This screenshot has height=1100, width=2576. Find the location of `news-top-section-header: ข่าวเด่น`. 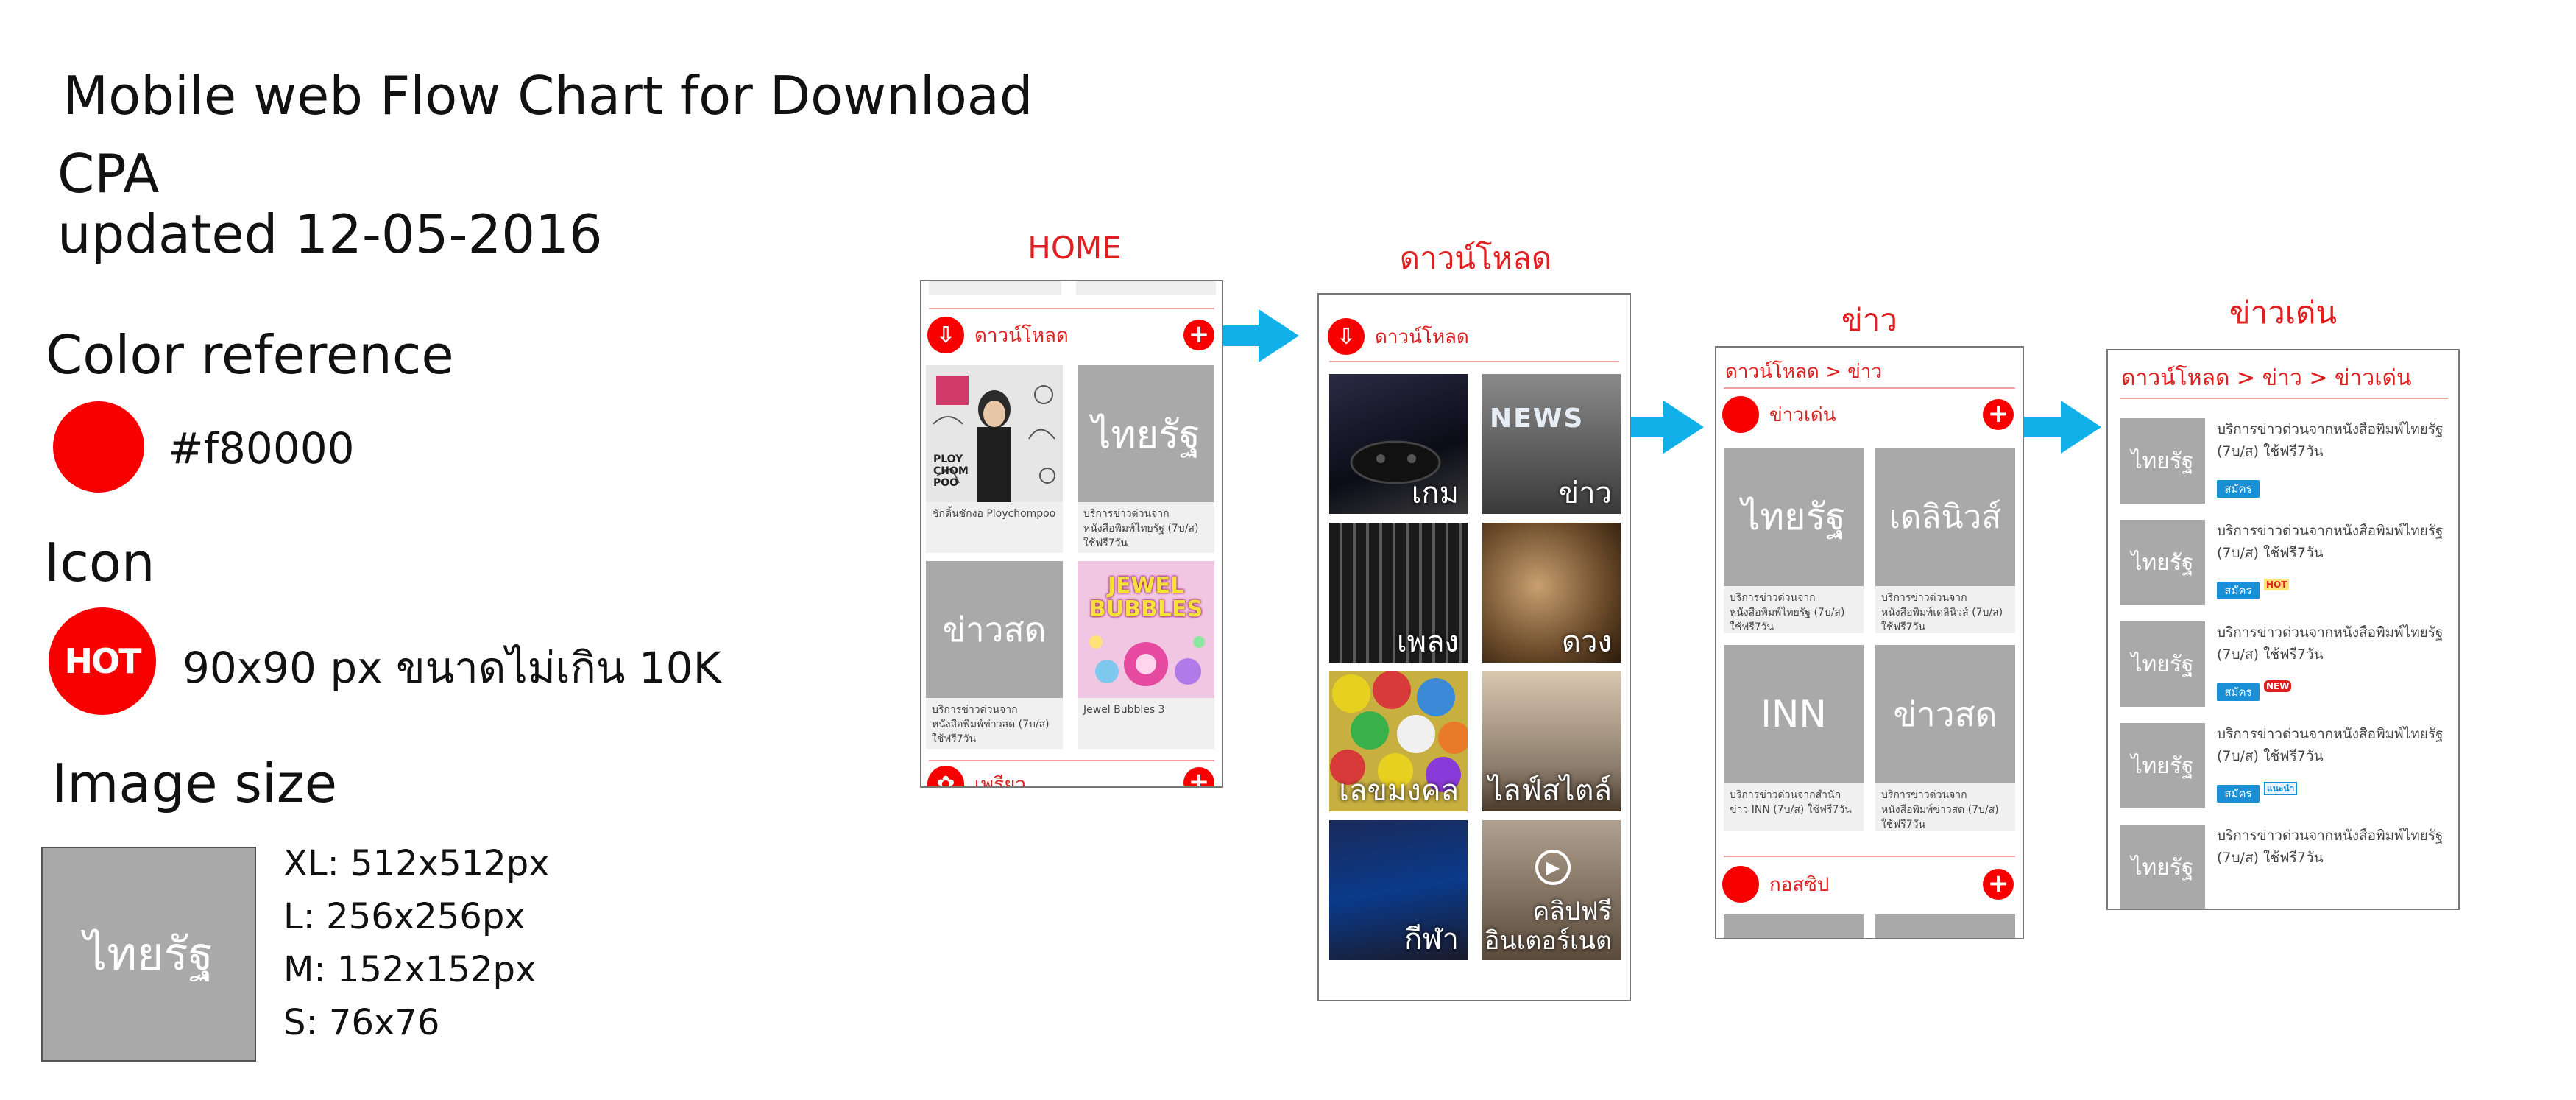

news-top-section-header: ข่าวเด่น is located at coordinates (1779, 415).